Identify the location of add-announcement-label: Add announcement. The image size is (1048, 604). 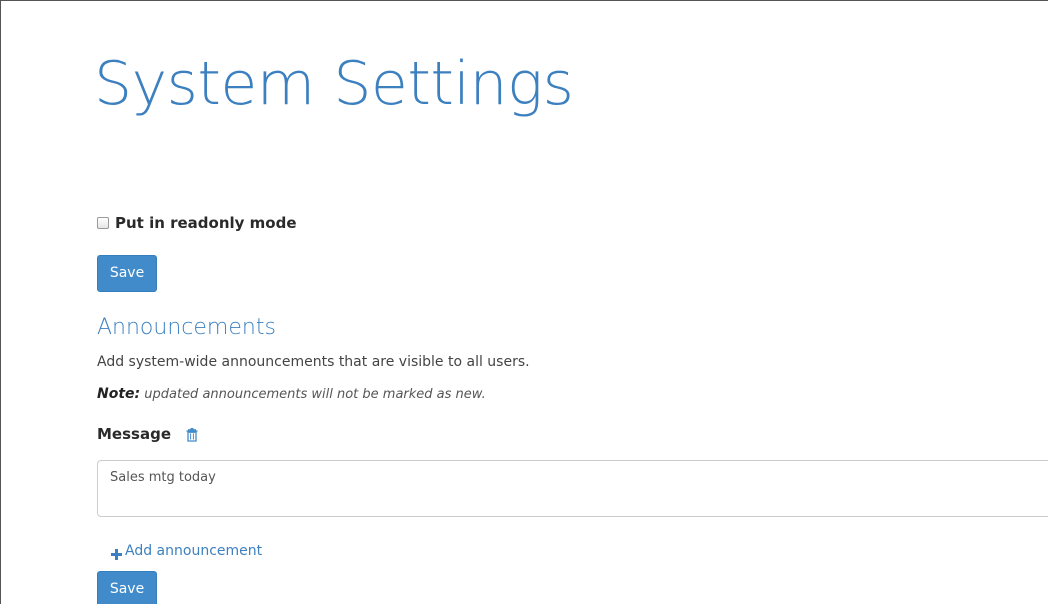
(194, 551).